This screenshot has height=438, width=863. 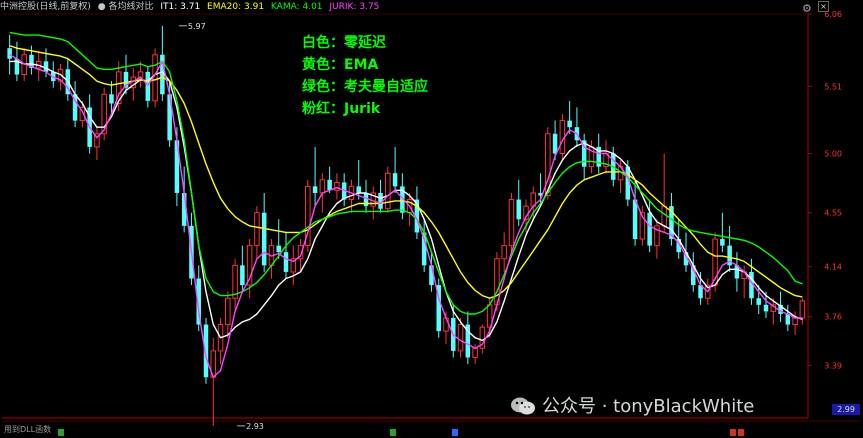 What do you see at coordinates (807, 8) in the screenshot?
I see `gear-icon: ⚙` at bounding box center [807, 8].